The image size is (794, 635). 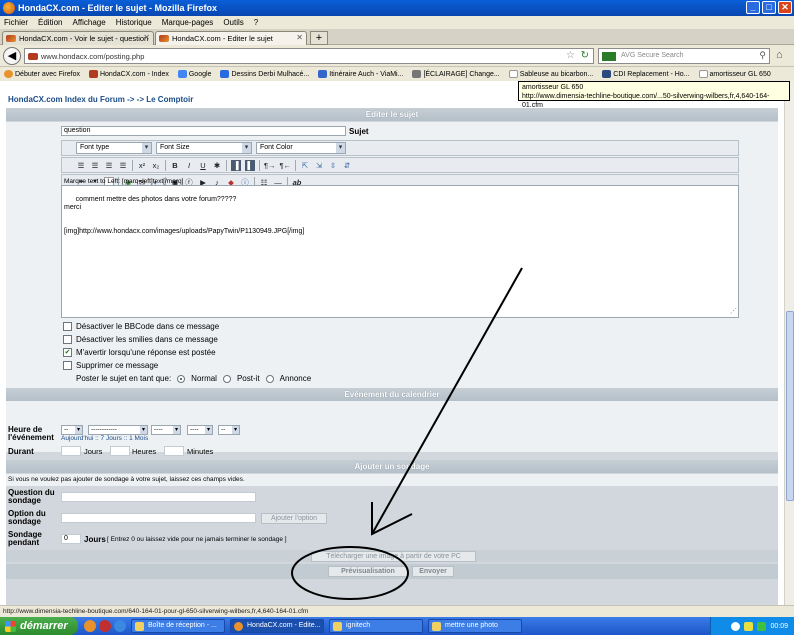 What do you see at coordinates (269, 378) in the screenshot?
I see `post-as-annonce-radio` at bounding box center [269, 378].